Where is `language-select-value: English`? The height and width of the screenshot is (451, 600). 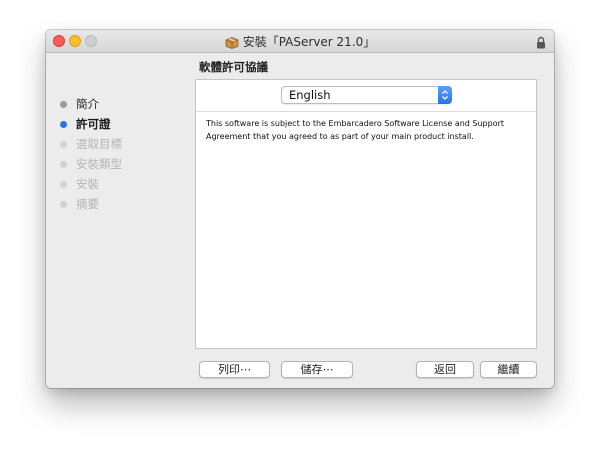
language-select-value: English is located at coordinates (310, 95).